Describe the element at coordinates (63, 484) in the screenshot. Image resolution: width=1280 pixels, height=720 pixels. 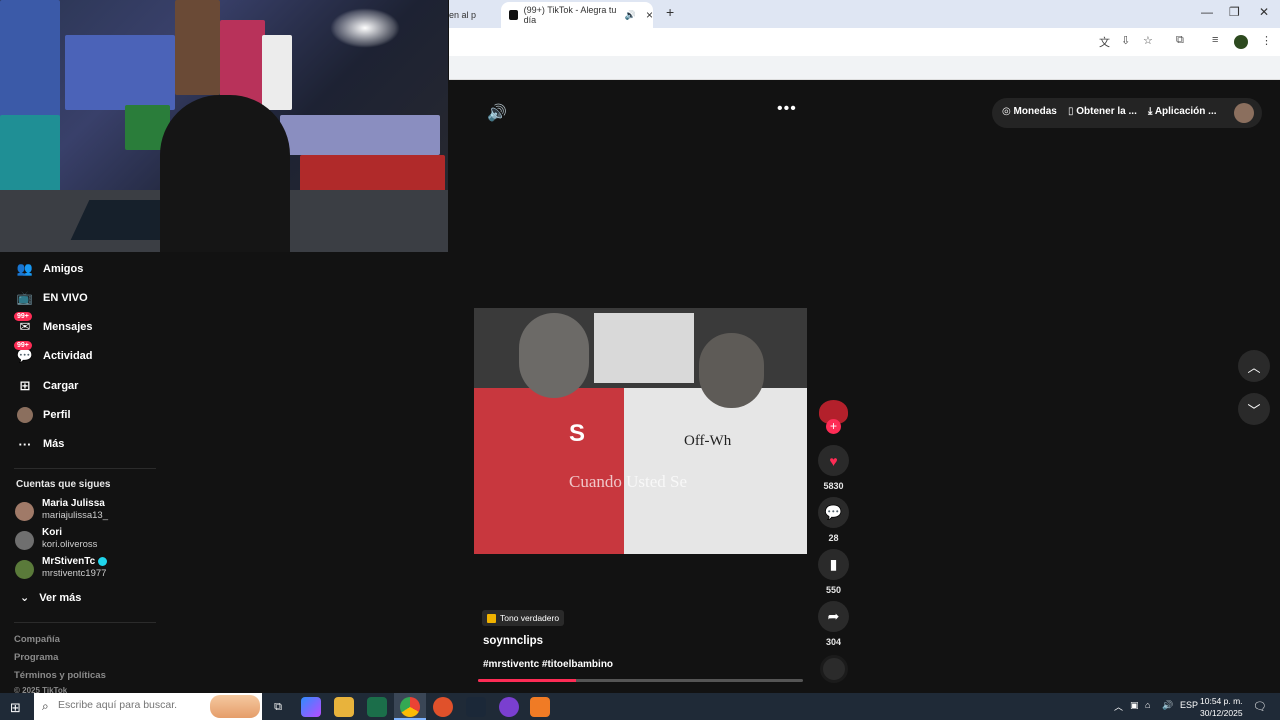
I see `following-section-title: Cuentas que sigues` at that location.